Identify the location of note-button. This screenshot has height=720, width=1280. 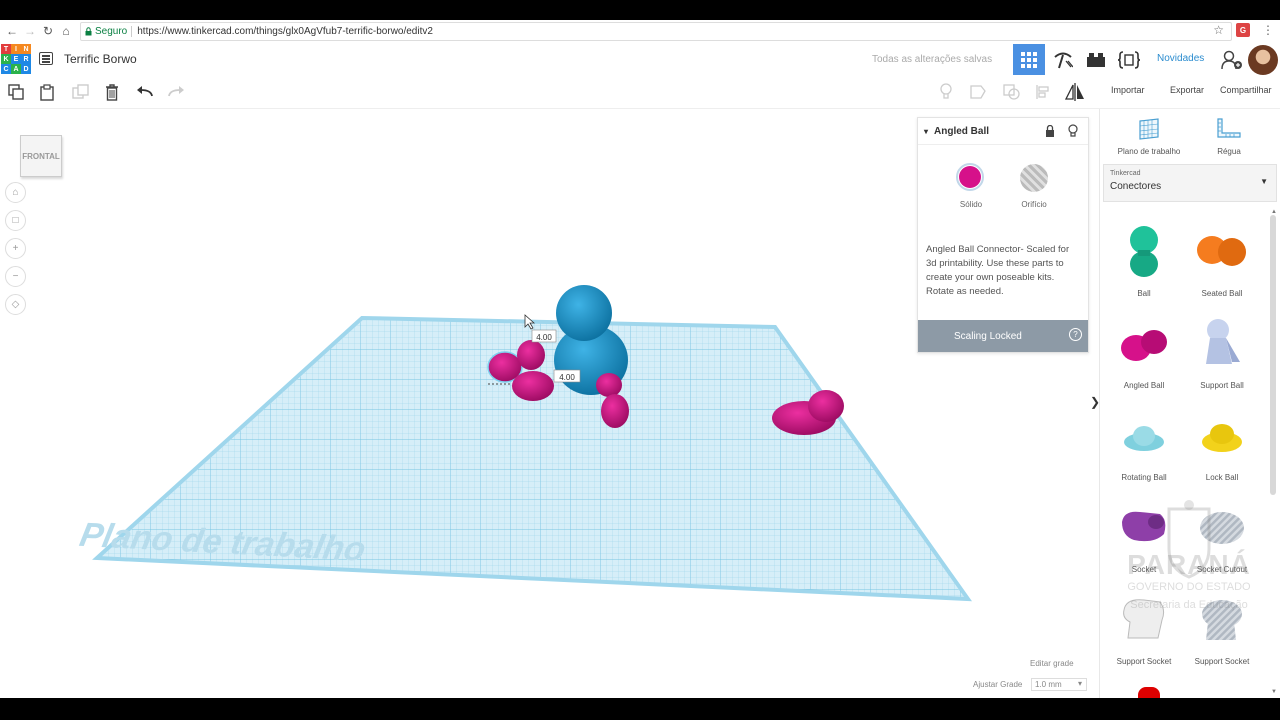
(946, 92).